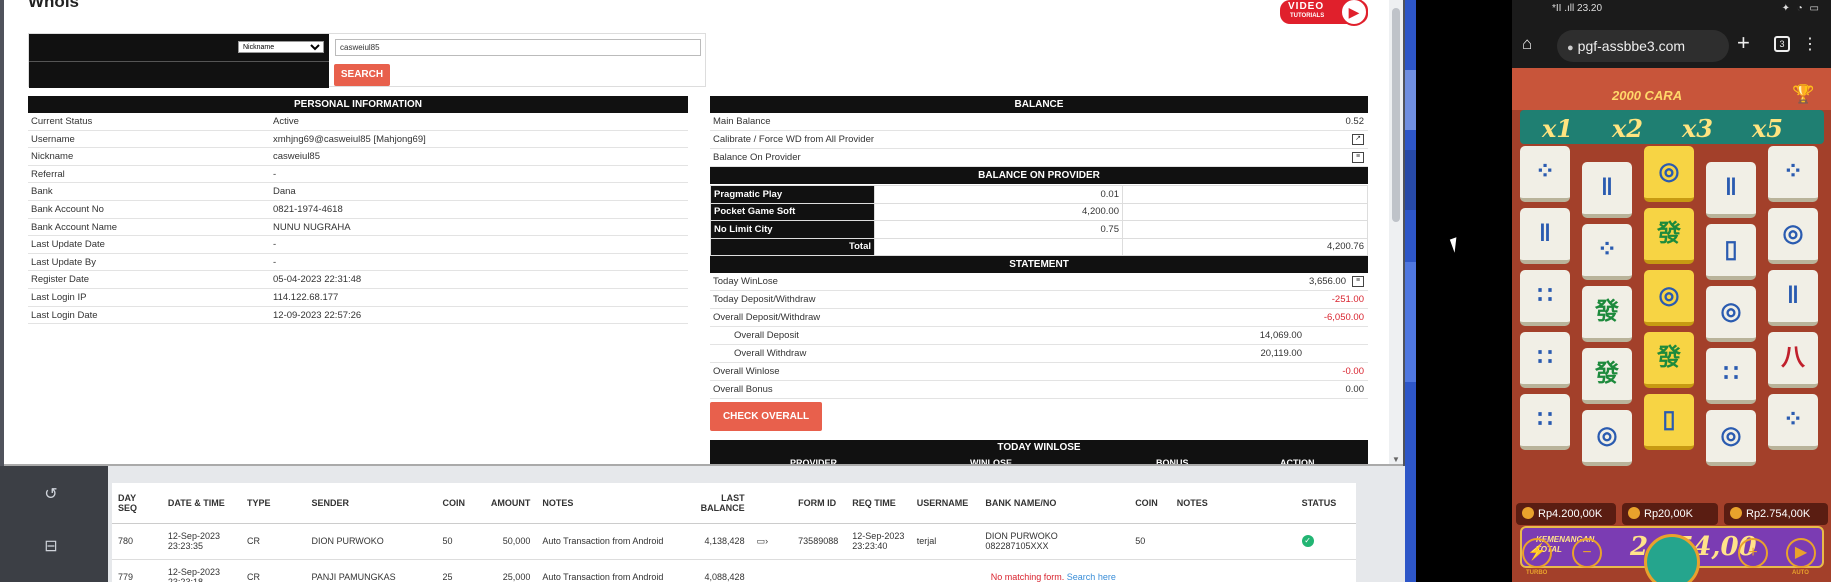 The image size is (1831, 582). Describe the element at coordinates (457, 570) in the screenshot. I see `cell-coin: 25` at that location.